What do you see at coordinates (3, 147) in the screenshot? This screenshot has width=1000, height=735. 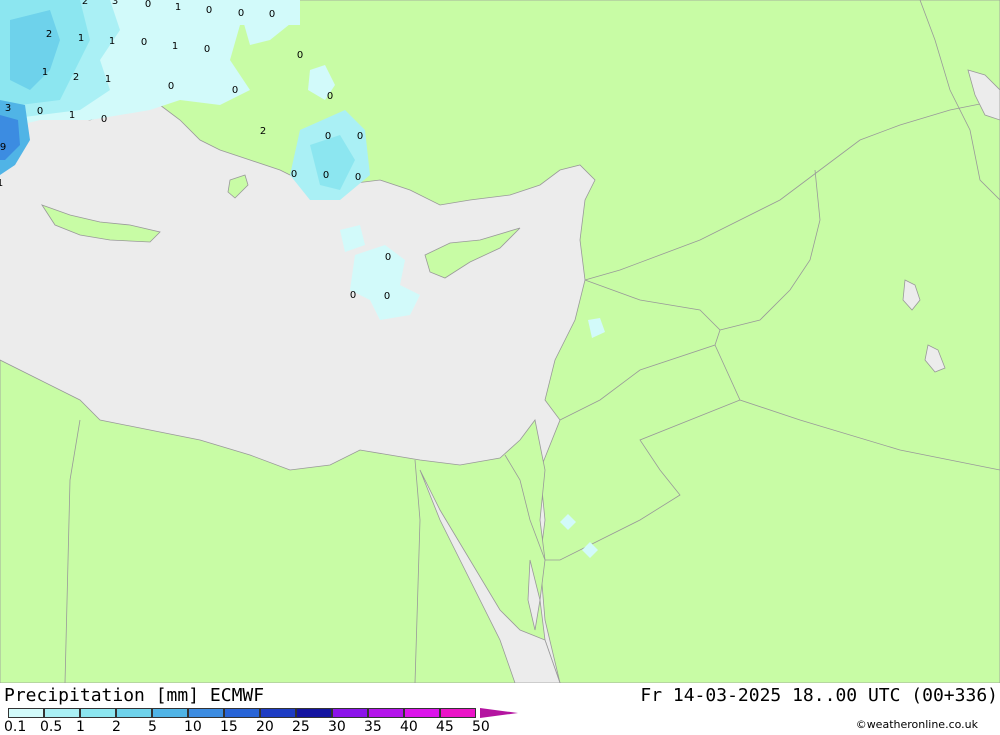 I see `precip-value-label: 9` at bounding box center [3, 147].